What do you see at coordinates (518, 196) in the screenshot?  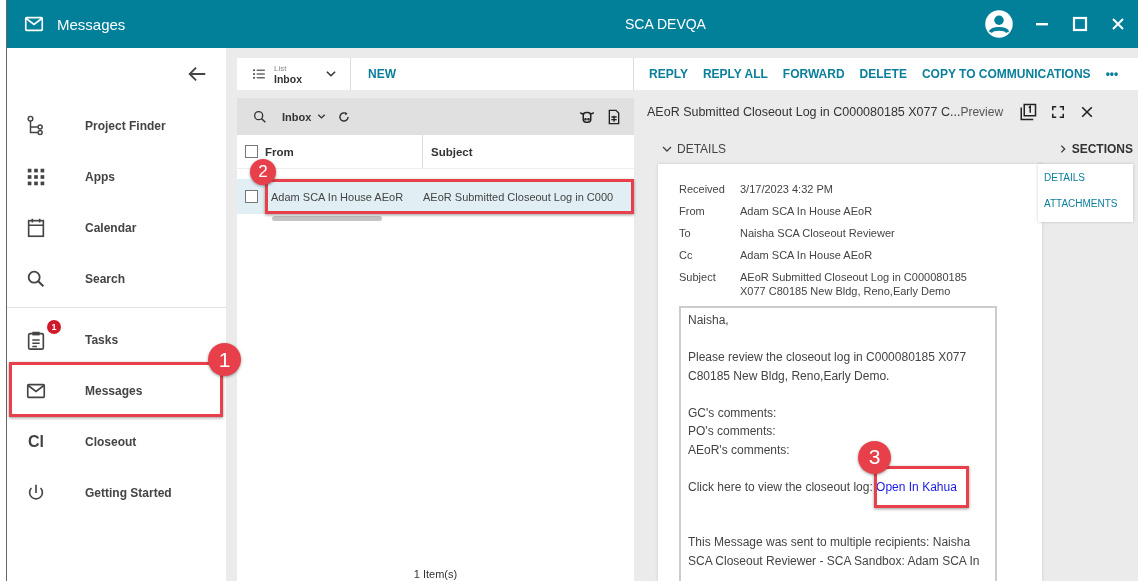 I see `table-cell-text: AEoR Submitted Closeout Log in C000` at bounding box center [518, 196].